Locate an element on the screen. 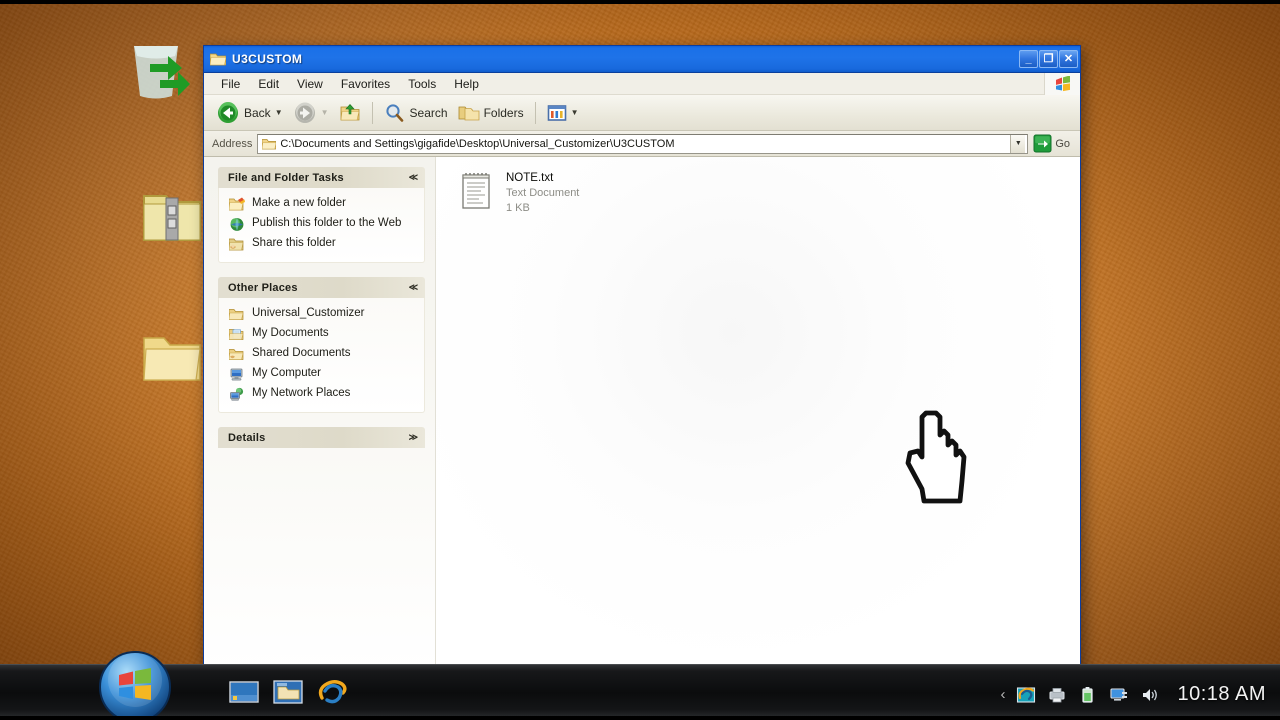  panel-header-other-places: Other Places ≪ is located at coordinates (321, 287).